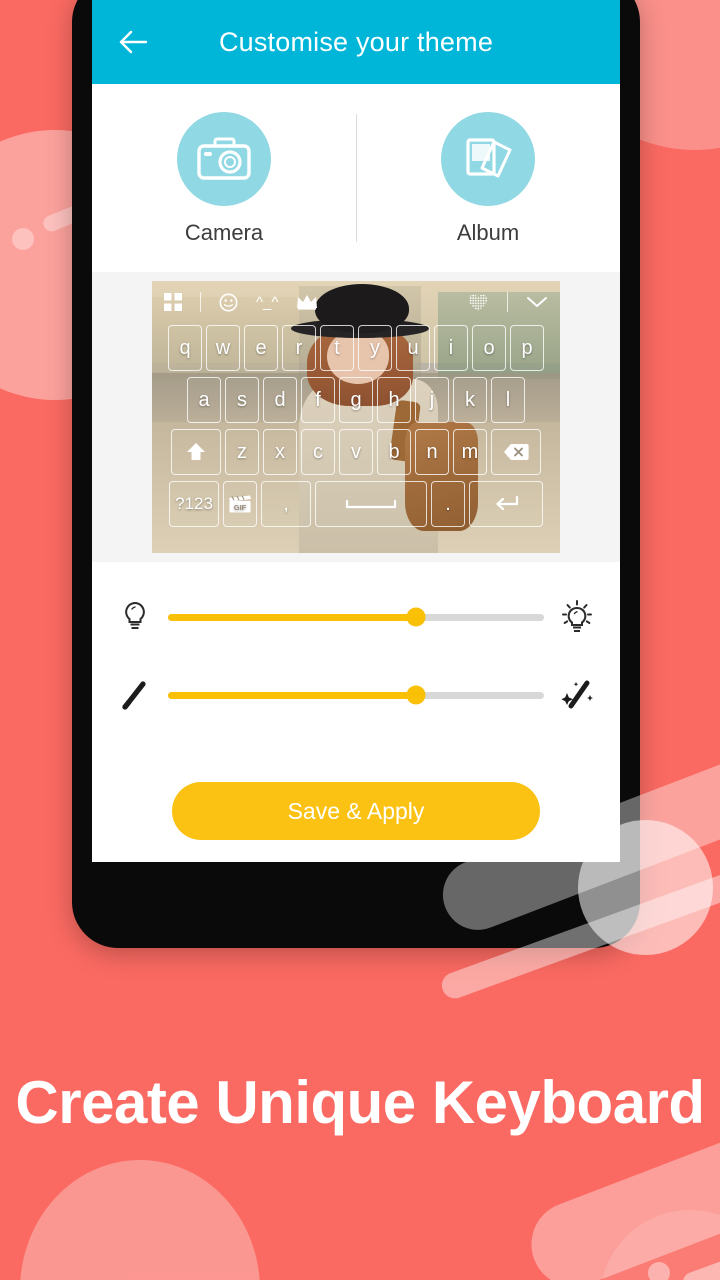 Image resolution: width=720 pixels, height=1280 pixels. What do you see at coordinates (413, 348) in the screenshot?
I see `key-u: u` at bounding box center [413, 348].